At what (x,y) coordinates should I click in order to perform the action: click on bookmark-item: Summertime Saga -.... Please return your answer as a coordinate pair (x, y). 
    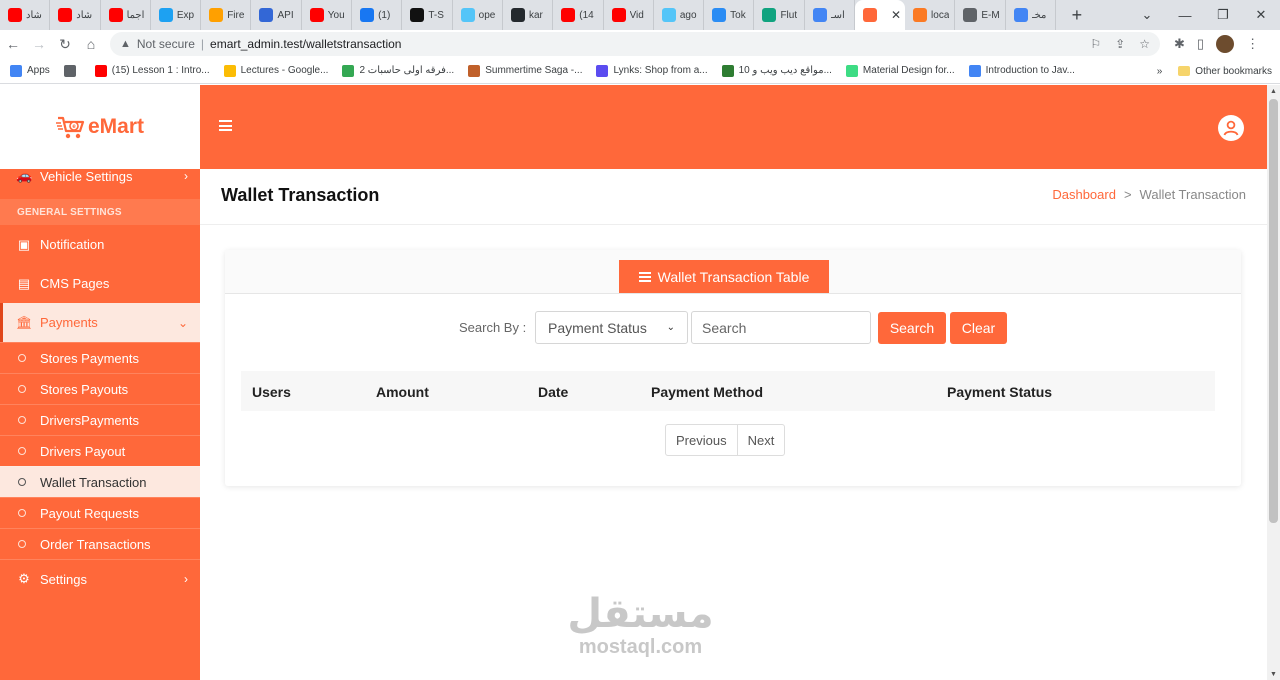
    Looking at the image, I should click on (525, 70).